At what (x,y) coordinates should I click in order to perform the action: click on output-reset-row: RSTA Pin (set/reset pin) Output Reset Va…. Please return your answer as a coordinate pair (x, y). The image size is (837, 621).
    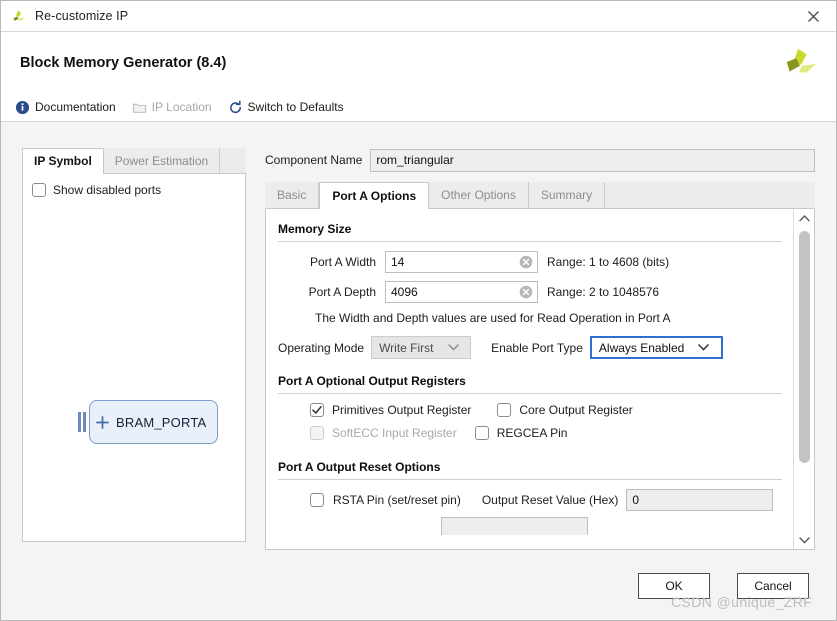
    Looking at the image, I should click on (546, 500).